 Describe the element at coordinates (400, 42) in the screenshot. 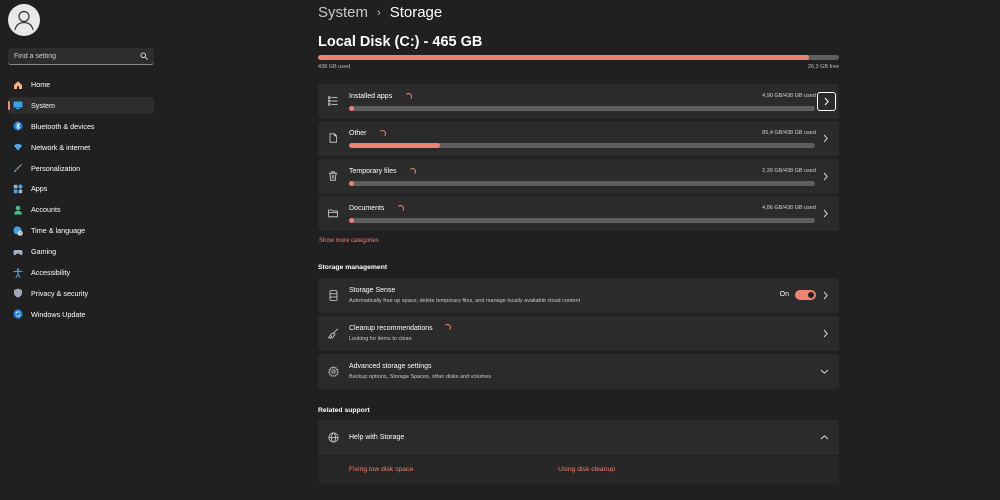

I see `disk-title: Local Disk (C:) - 465 GB` at that location.